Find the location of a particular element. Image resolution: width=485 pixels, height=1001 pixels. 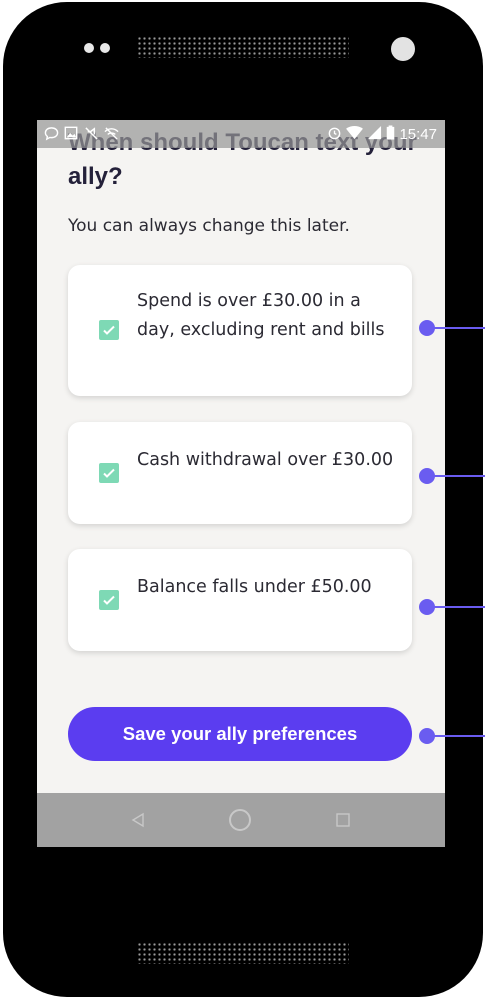

wifi-icon is located at coordinates (355, 134).